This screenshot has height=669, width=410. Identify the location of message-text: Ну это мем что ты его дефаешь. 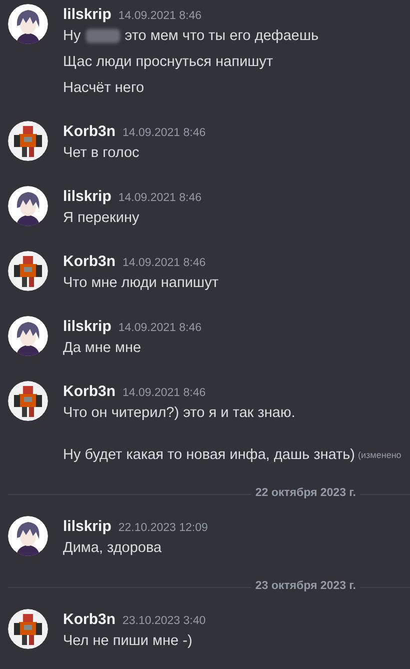
(191, 36).